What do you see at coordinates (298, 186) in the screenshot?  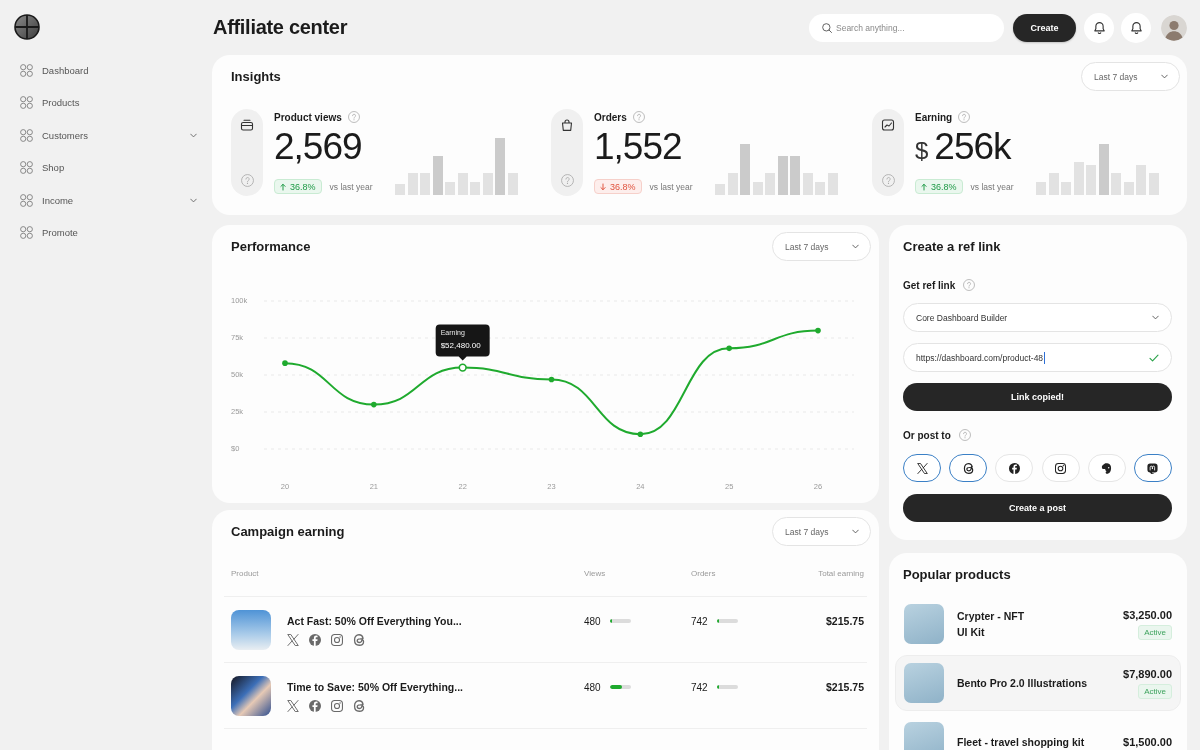 I see `change-badge: 36.8%` at bounding box center [298, 186].